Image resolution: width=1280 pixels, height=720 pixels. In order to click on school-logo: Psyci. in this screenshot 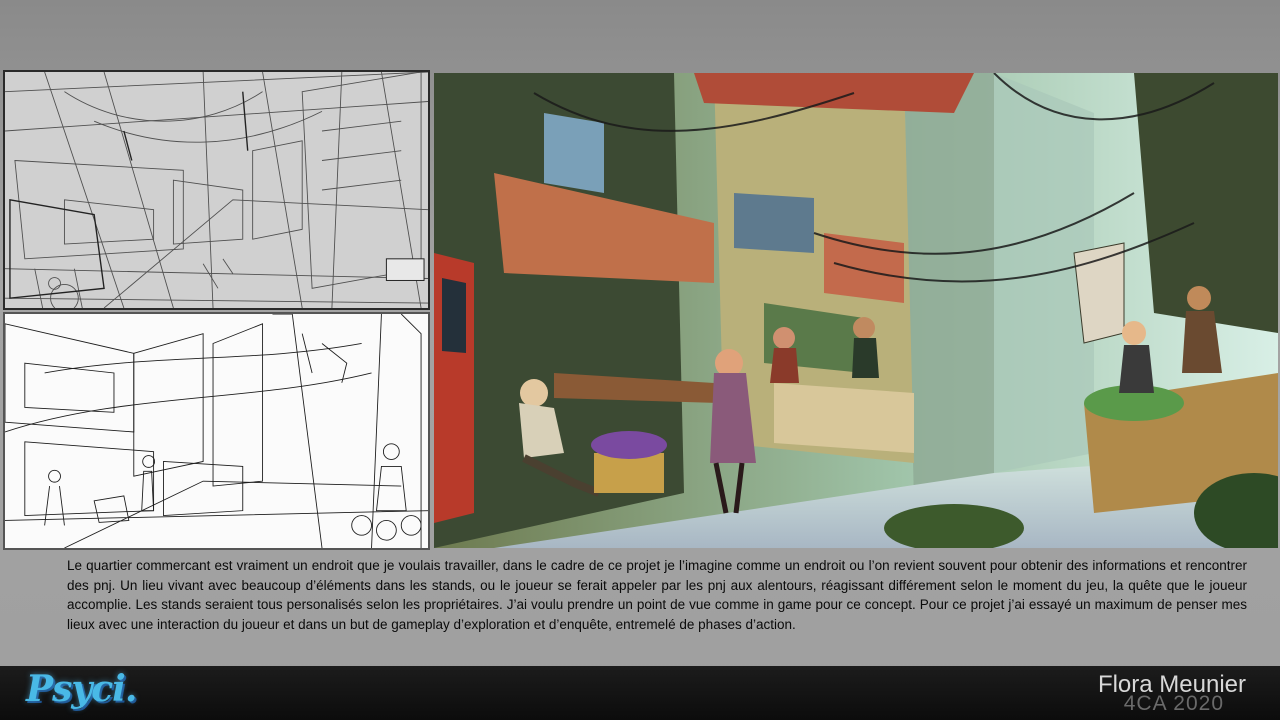, I will do `click(81, 689)`.